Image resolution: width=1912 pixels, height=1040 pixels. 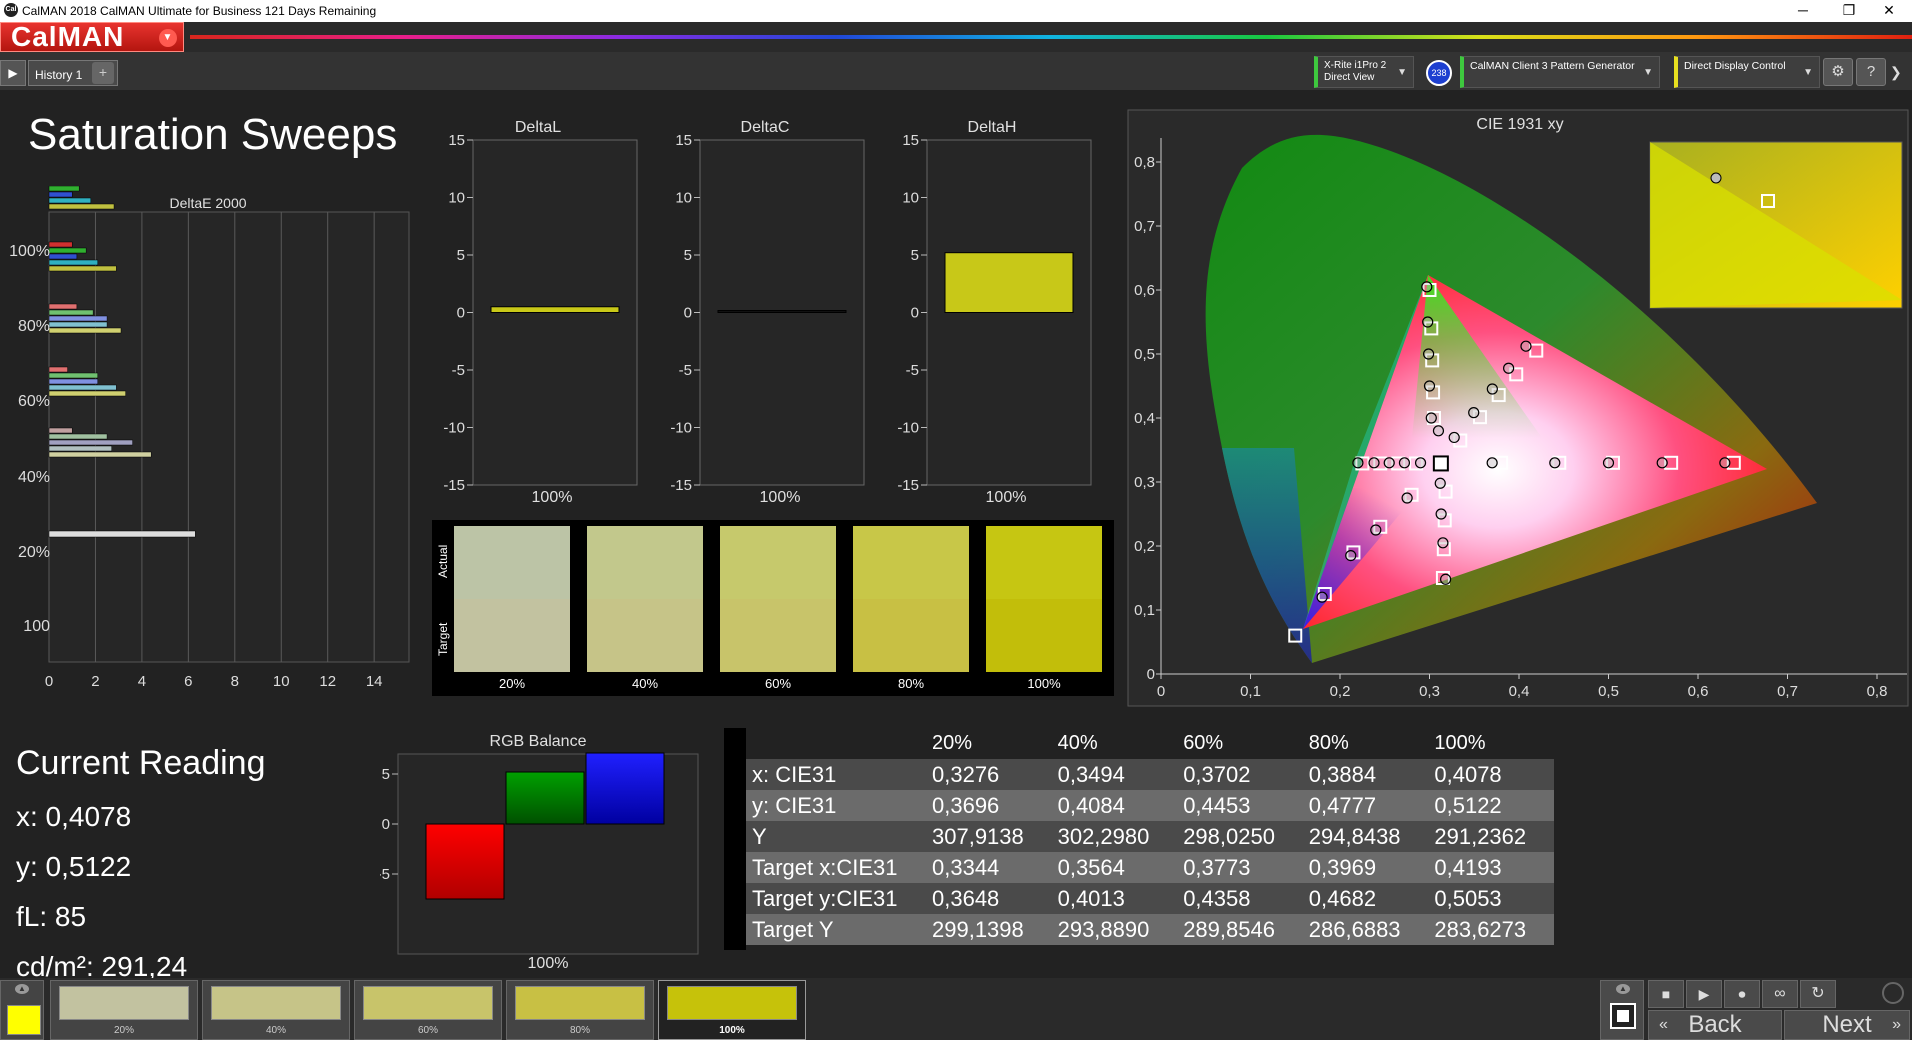 What do you see at coordinates (276, 1010) in the screenshot?
I see `patch-button: 40%` at bounding box center [276, 1010].